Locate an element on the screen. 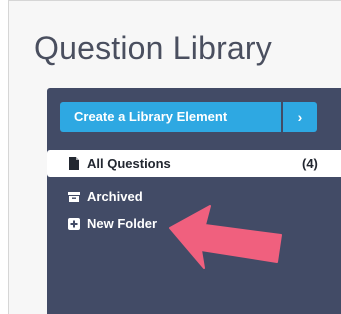 The width and height of the screenshot is (341, 314). plus-box-icon is located at coordinates (74, 224).